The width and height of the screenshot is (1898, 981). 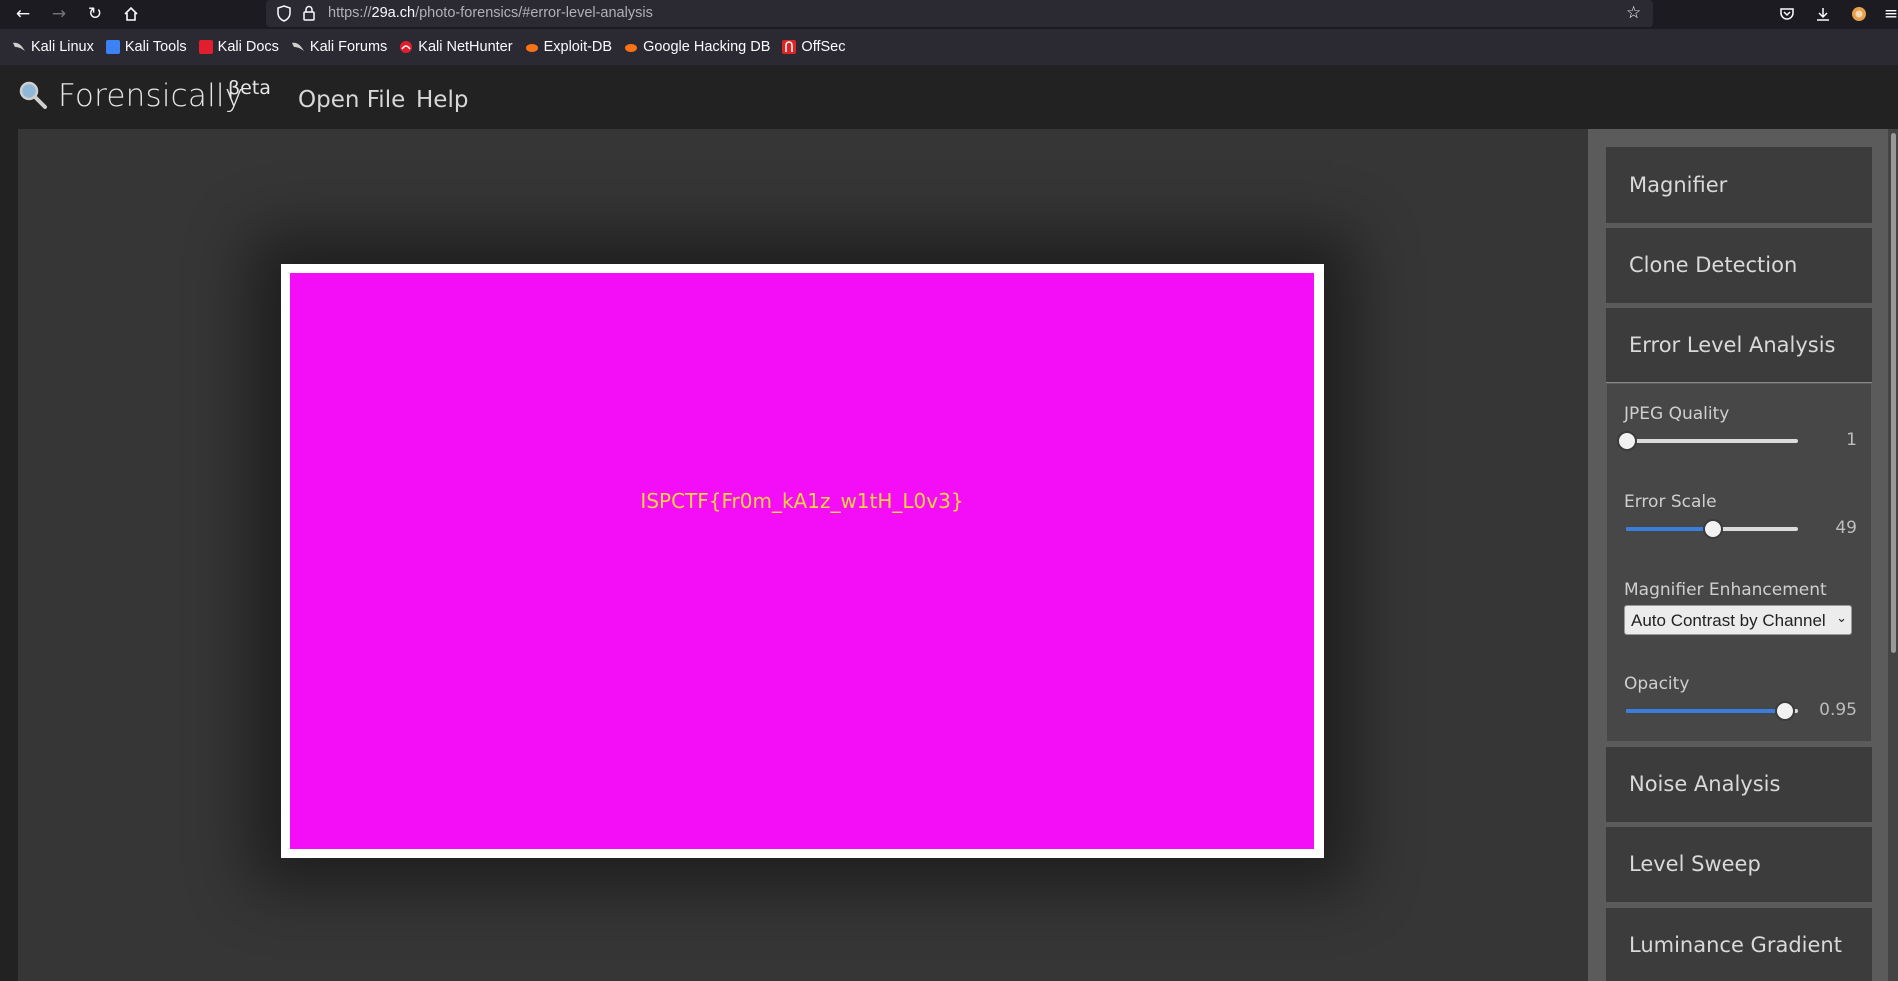 What do you see at coordinates (789, 47) in the screenshot?
I see `offsec-icon` at bounding box center [789, 47].